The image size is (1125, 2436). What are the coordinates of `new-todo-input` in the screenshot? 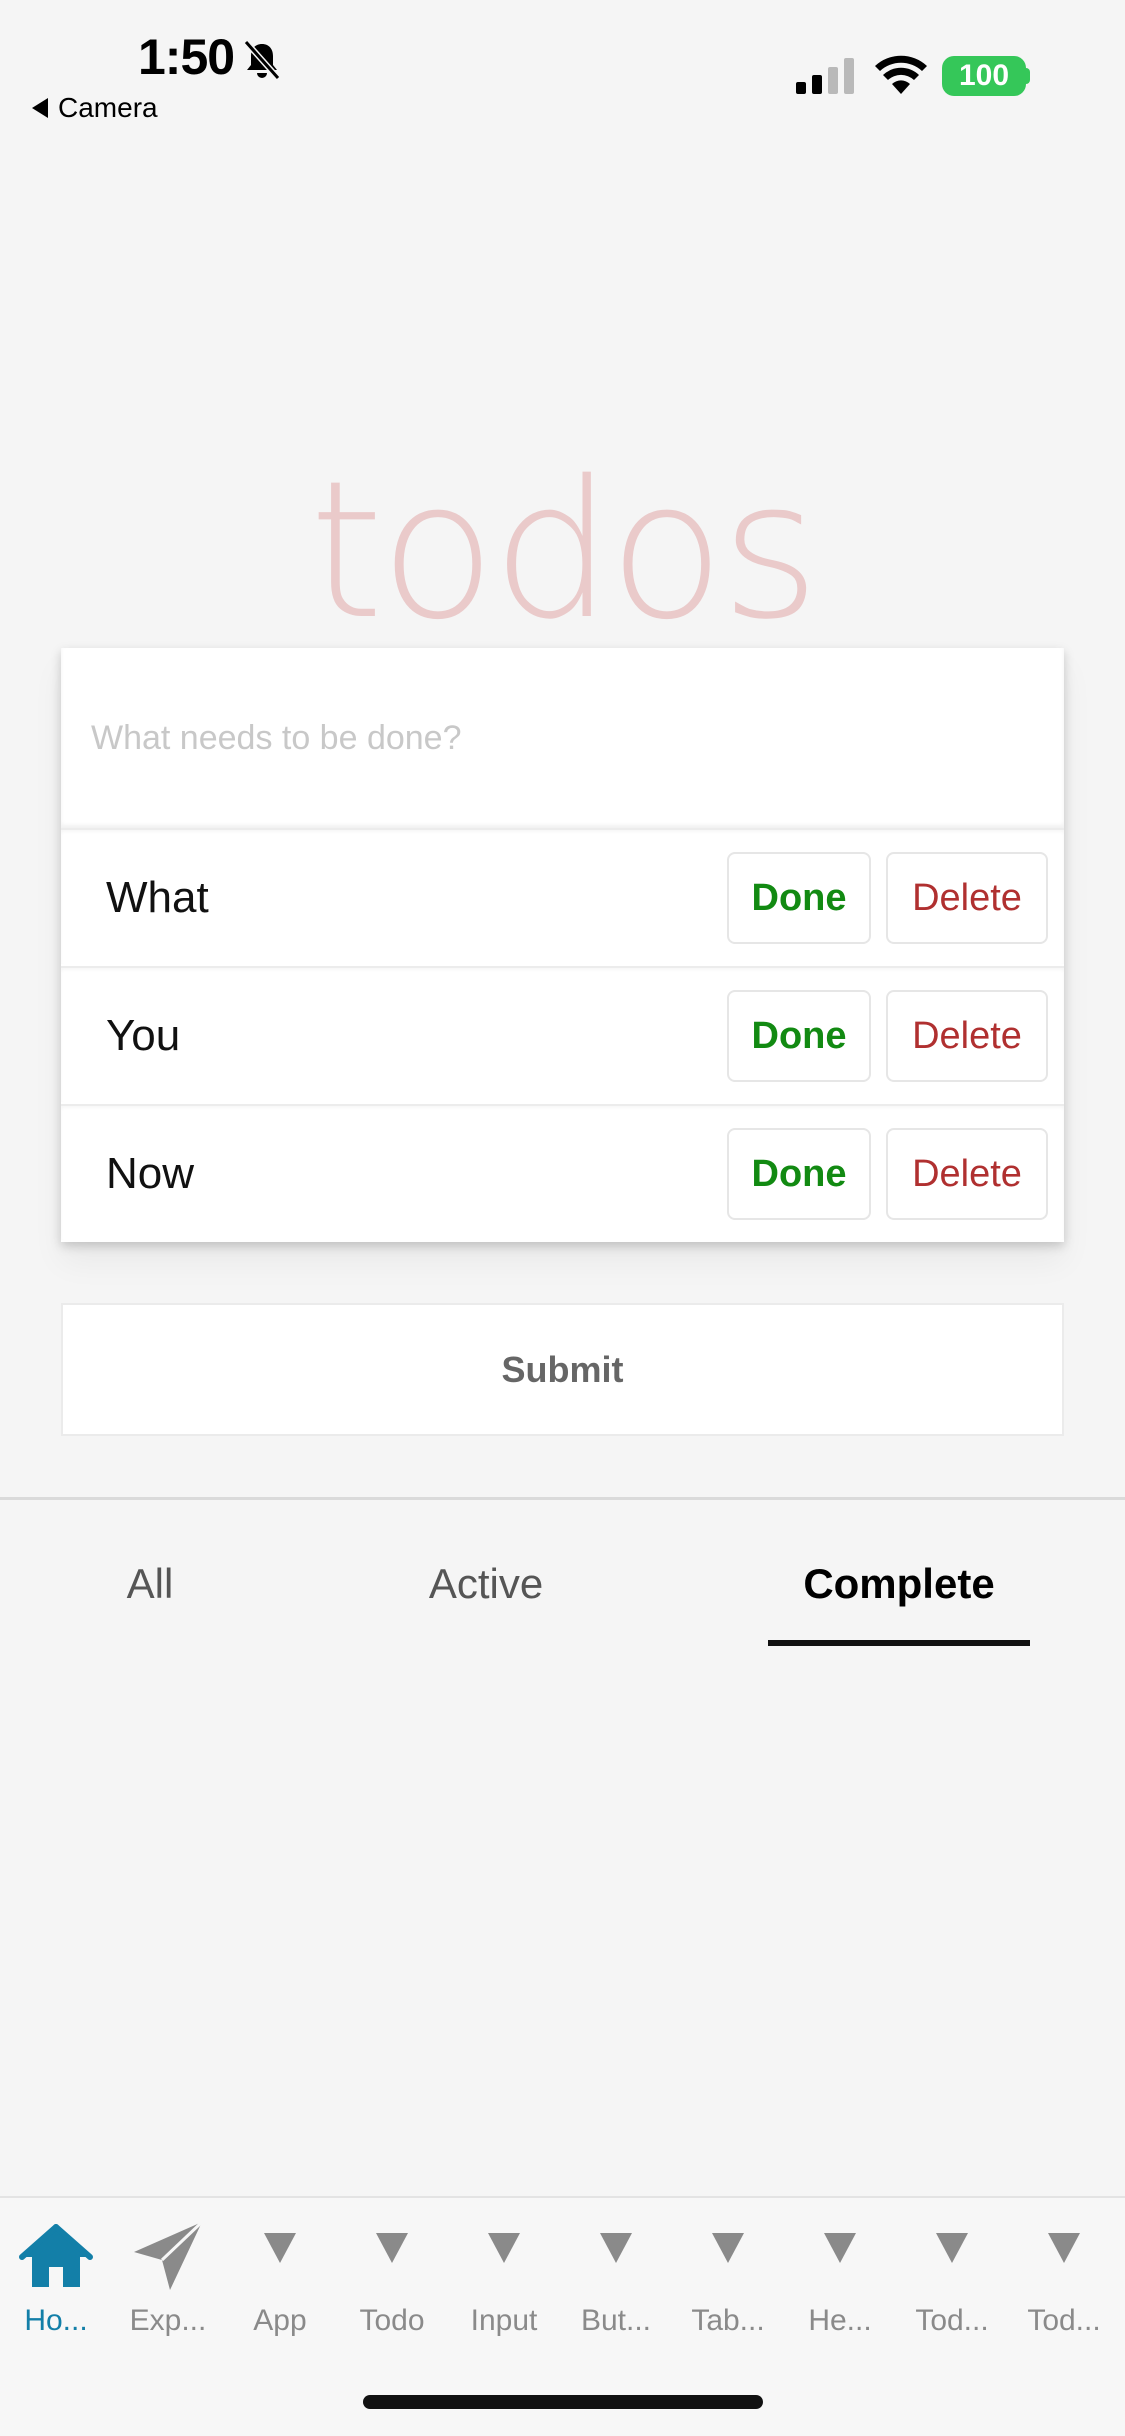 It's located at (562, 738).